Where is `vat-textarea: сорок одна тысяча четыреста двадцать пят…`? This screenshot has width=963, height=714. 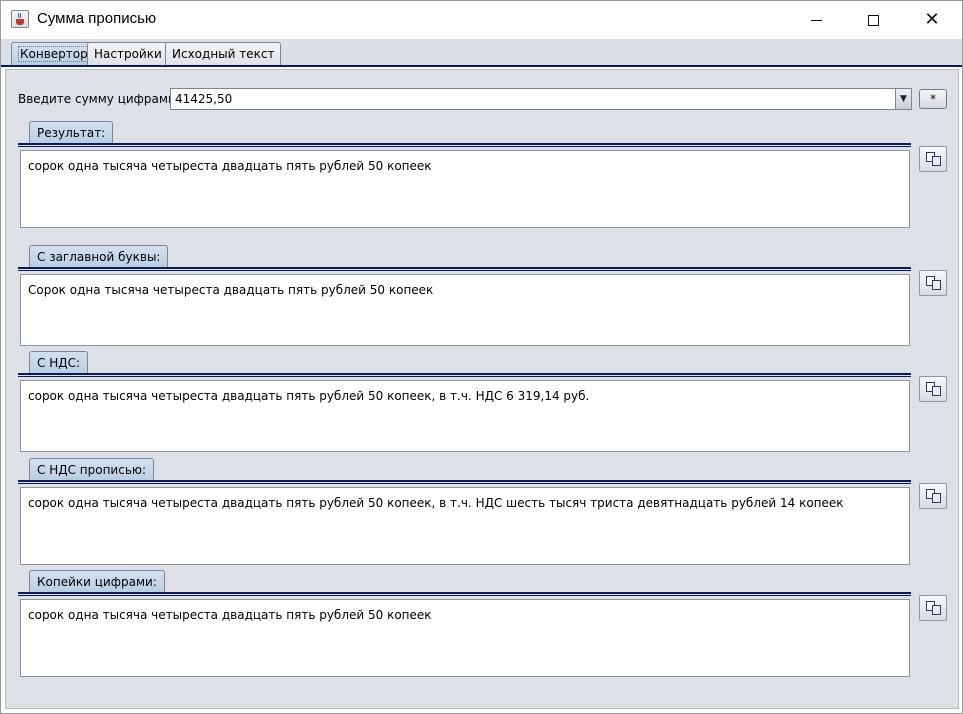 vat-textarea: сорок одна тысяча четыреста двадцать пят… is located at coordinates (465, 416).